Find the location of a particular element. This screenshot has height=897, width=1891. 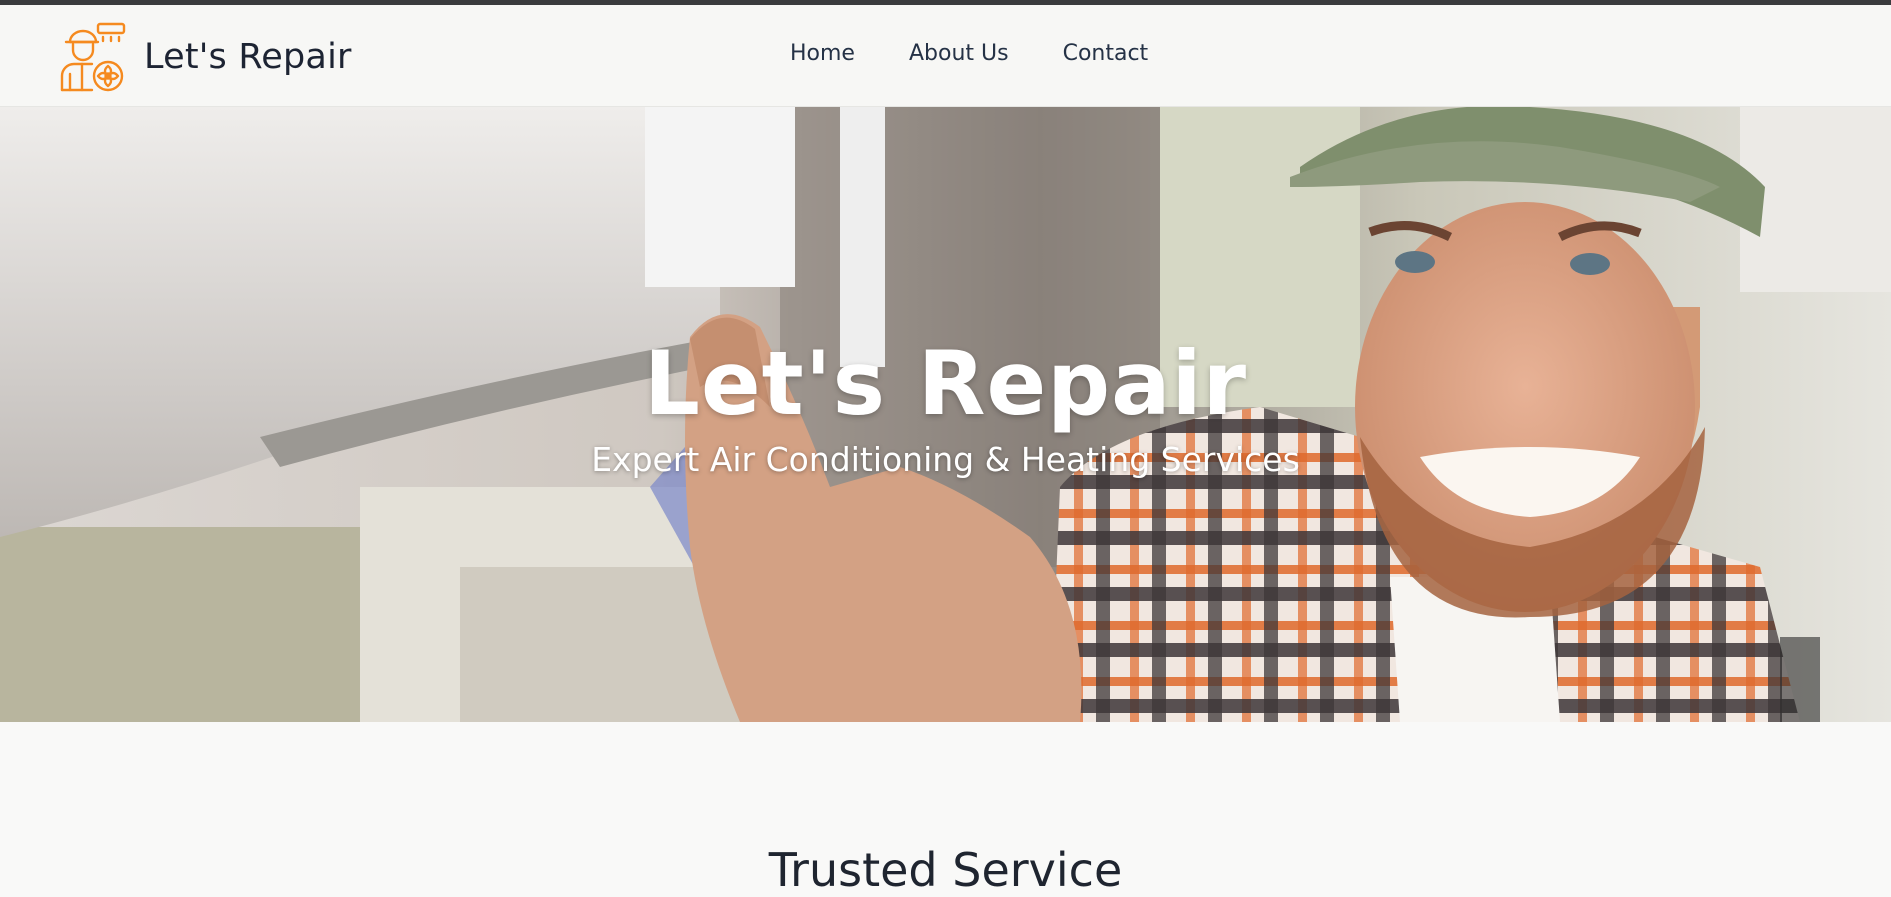

brand-name: Let's Repair is located at coordinates (248, 57).